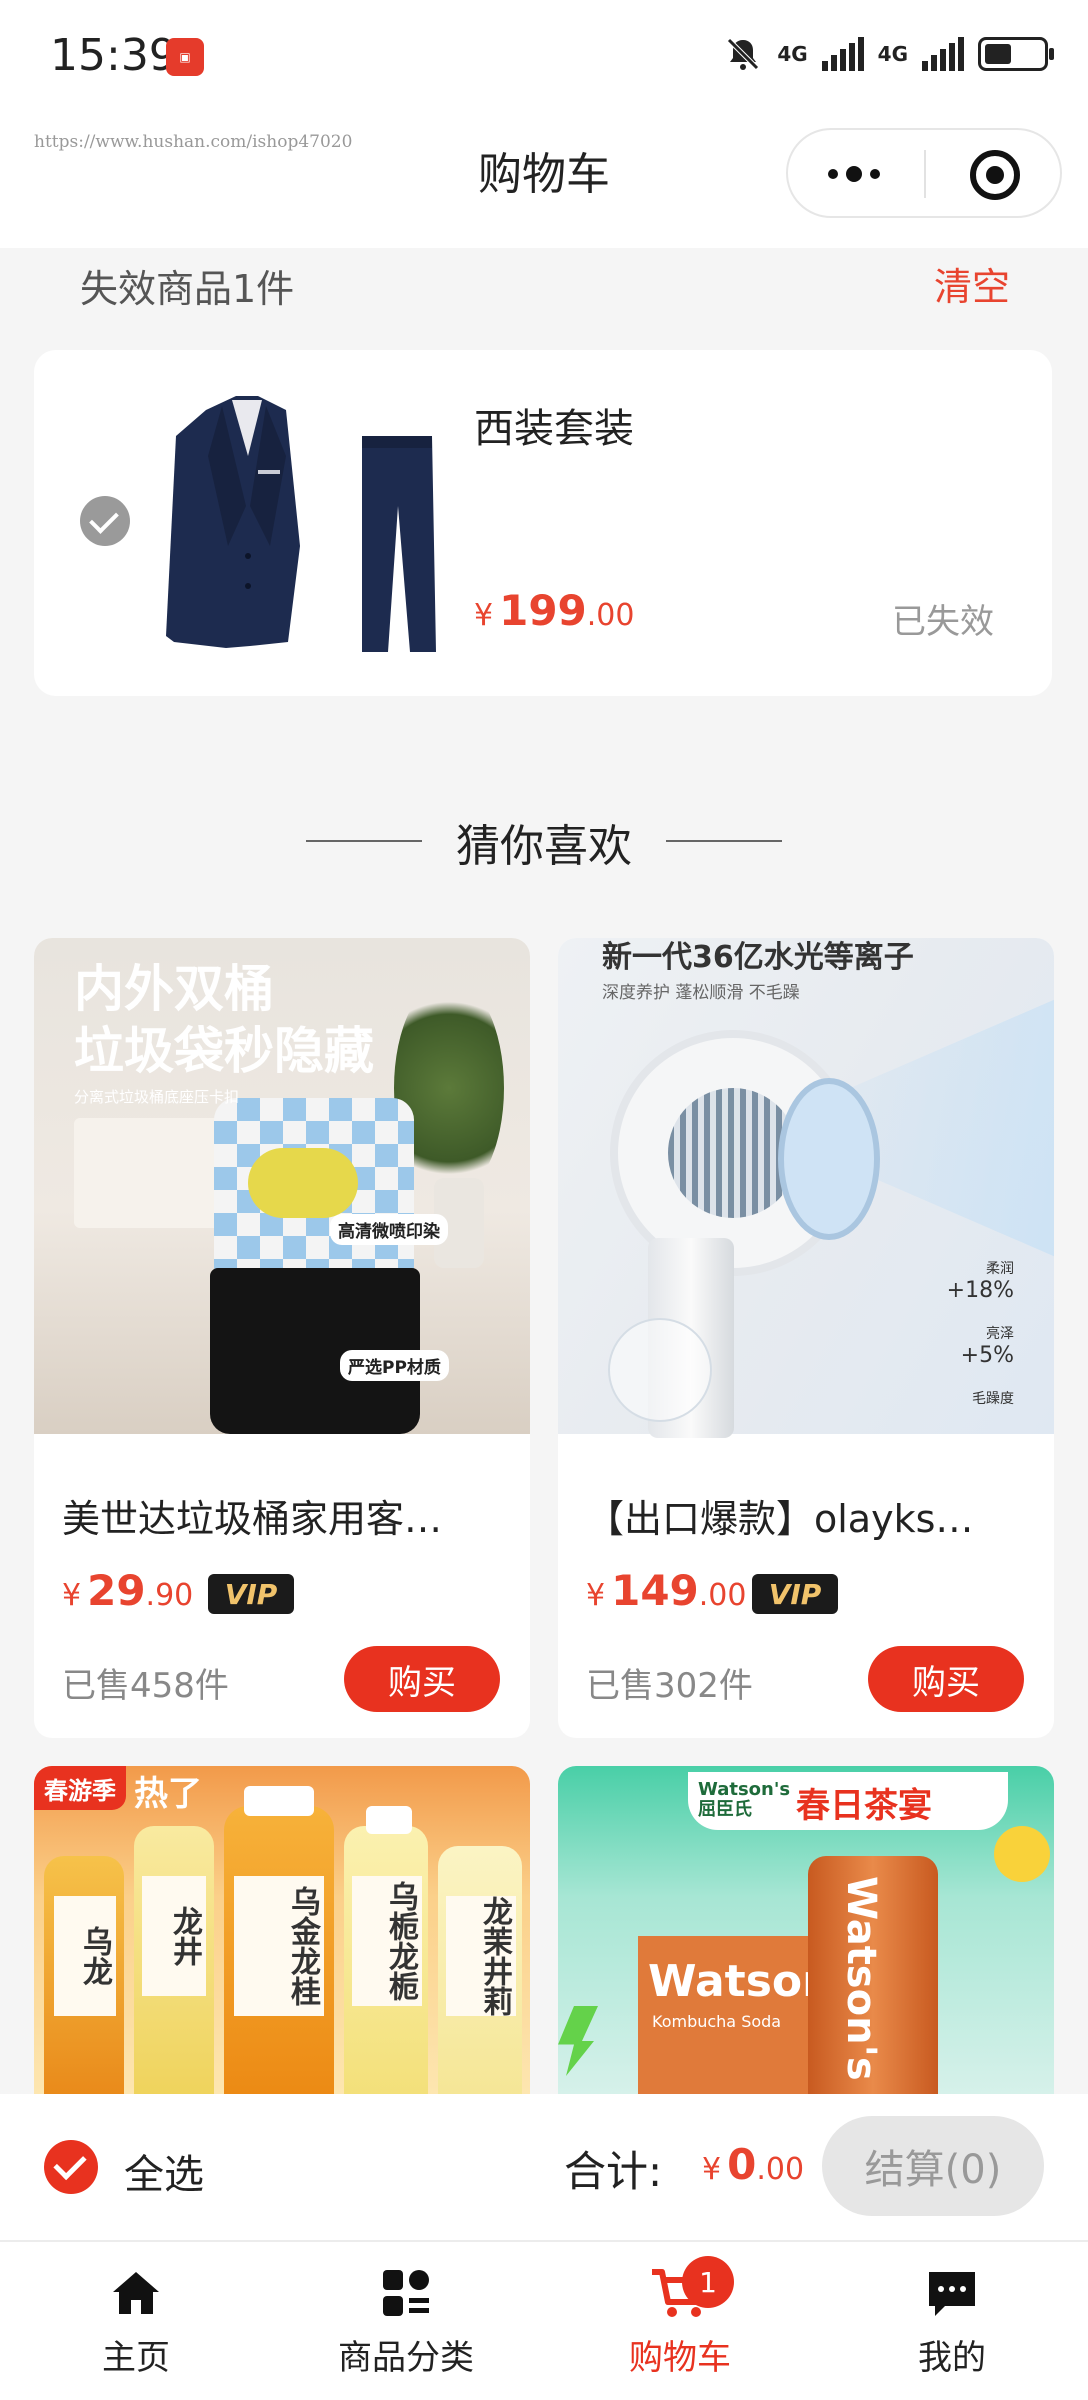  Describe the element at coordinates (701, 993) in the screenshot. I see `img-subtitle: 深度养护 蓬松顺滑 不毛躁` at that location.